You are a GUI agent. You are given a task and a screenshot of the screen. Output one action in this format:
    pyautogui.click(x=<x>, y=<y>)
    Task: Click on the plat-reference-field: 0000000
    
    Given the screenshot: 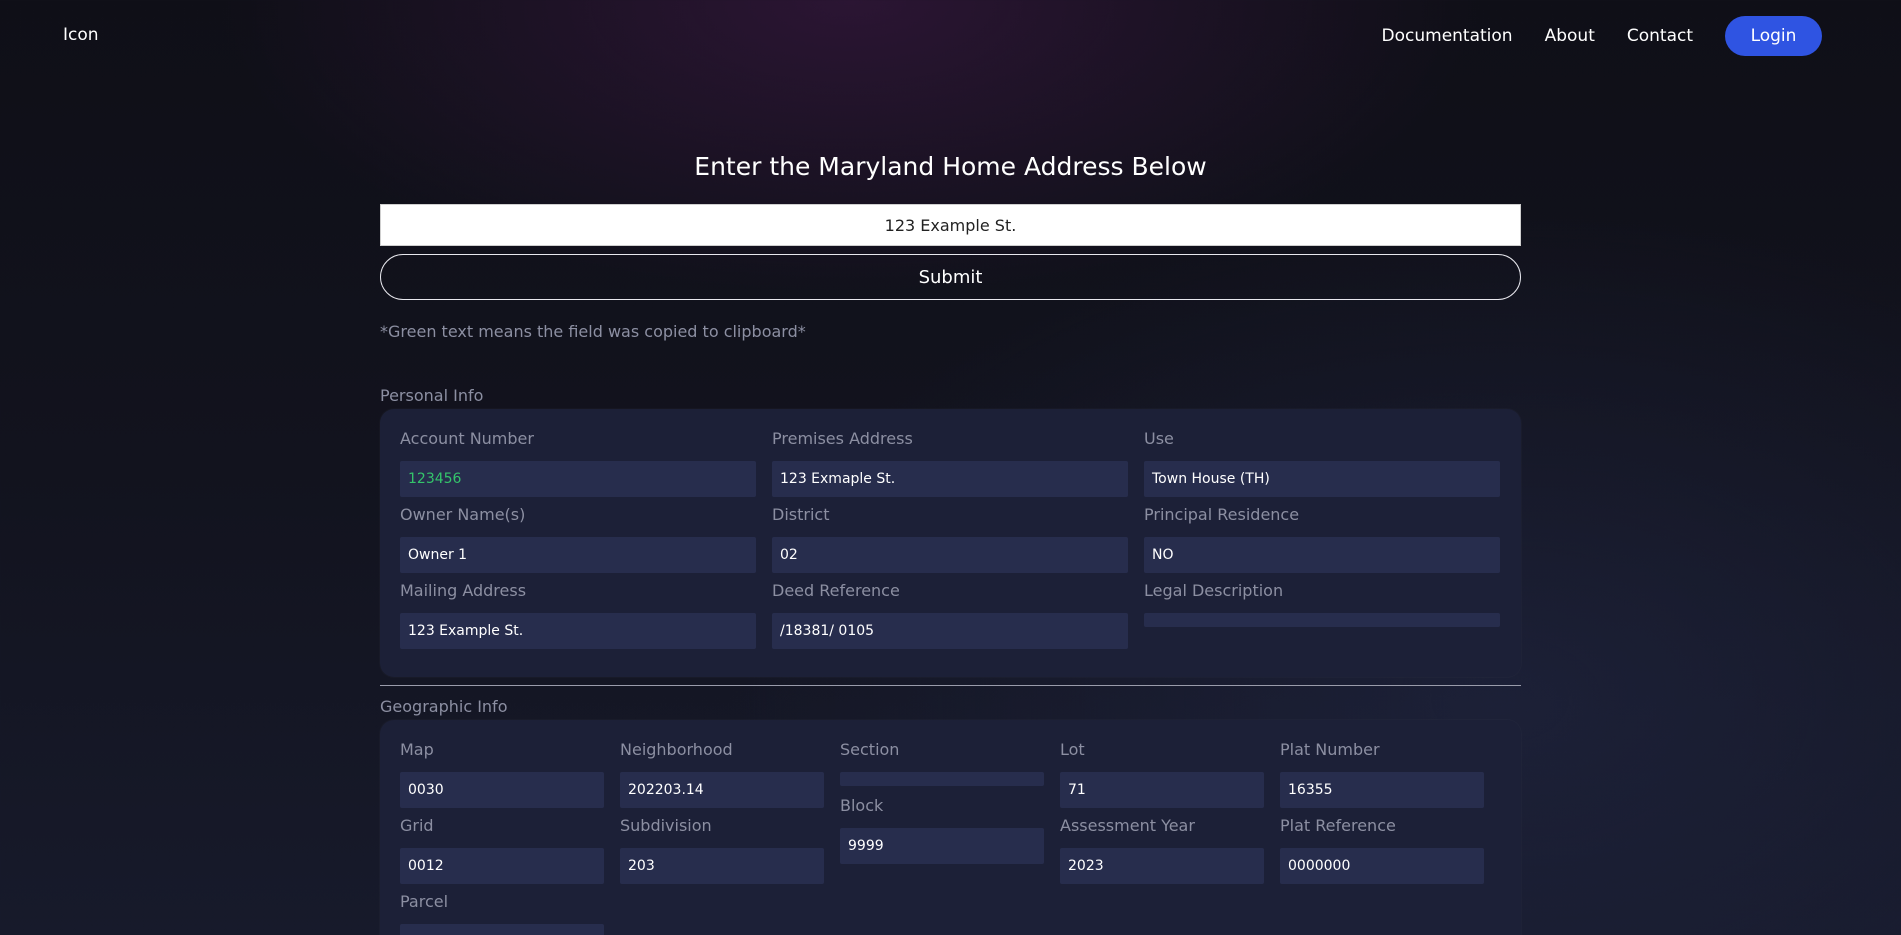 What is the action you would take?
    pyautogui.click(x=1382, y=866)
    